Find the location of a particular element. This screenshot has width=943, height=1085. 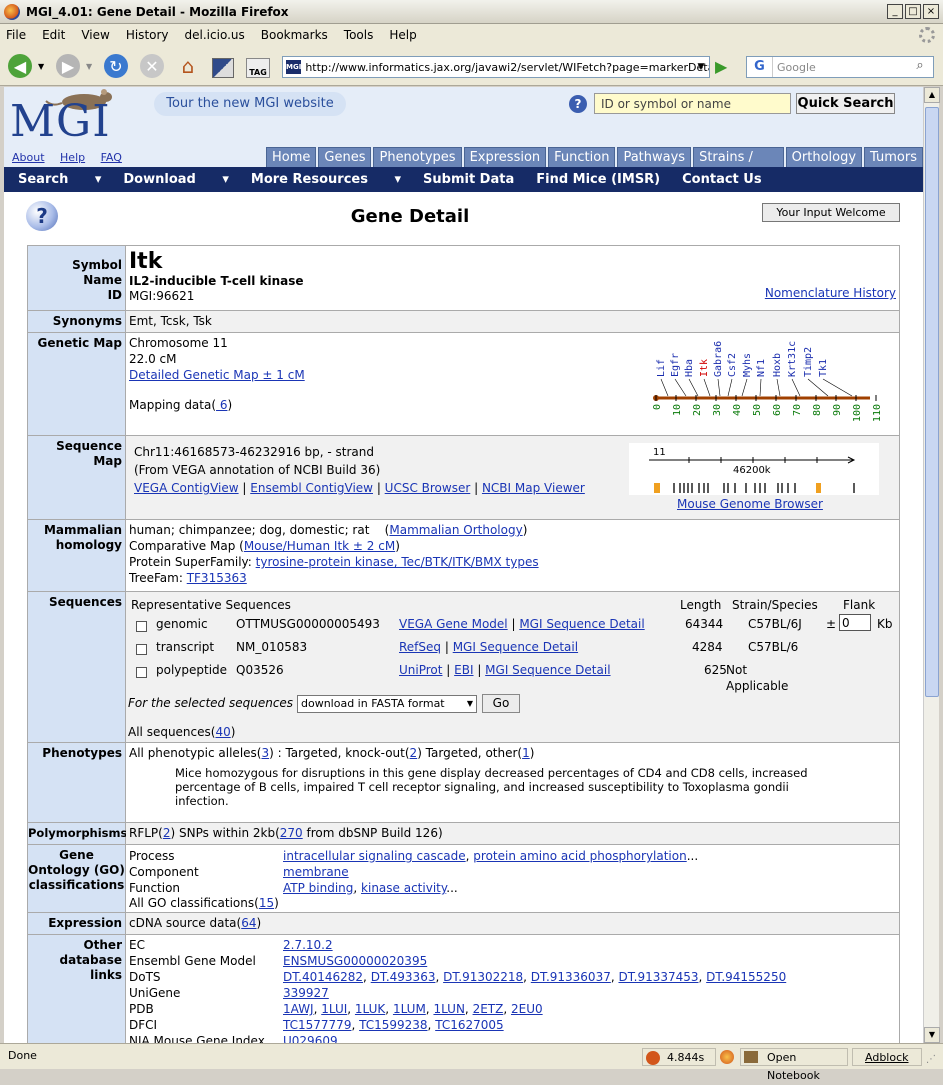

ebi-link: EBI is located at coordinates (463, 670).